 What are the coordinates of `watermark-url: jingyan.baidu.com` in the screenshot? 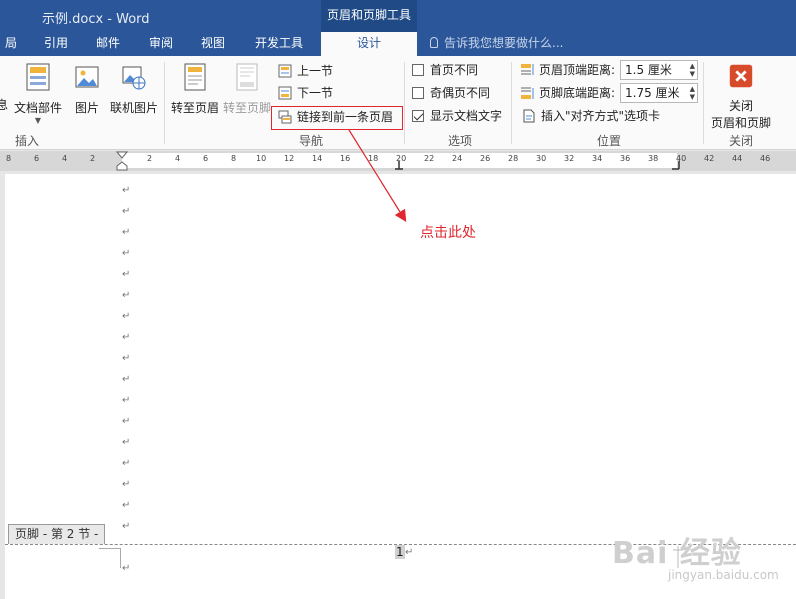 It's located at (723, 575).